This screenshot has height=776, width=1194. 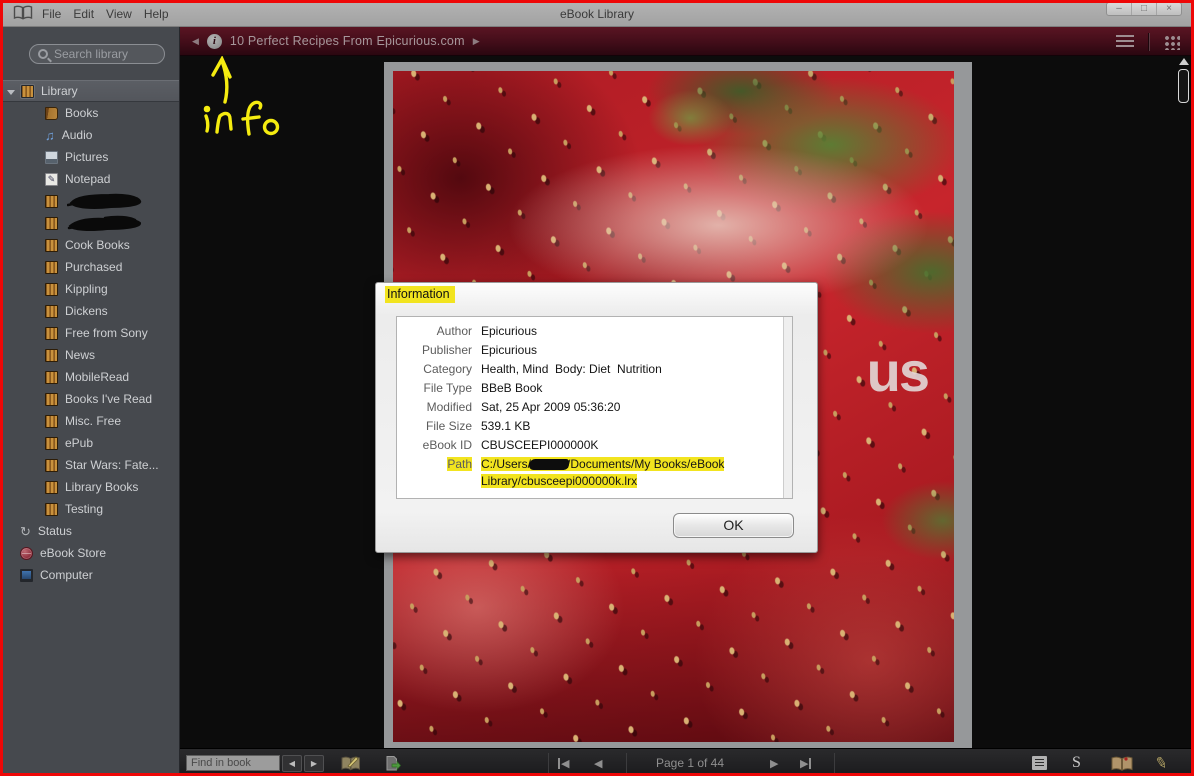 I want to click on list-view-icon, so click(x=1125, y=41).